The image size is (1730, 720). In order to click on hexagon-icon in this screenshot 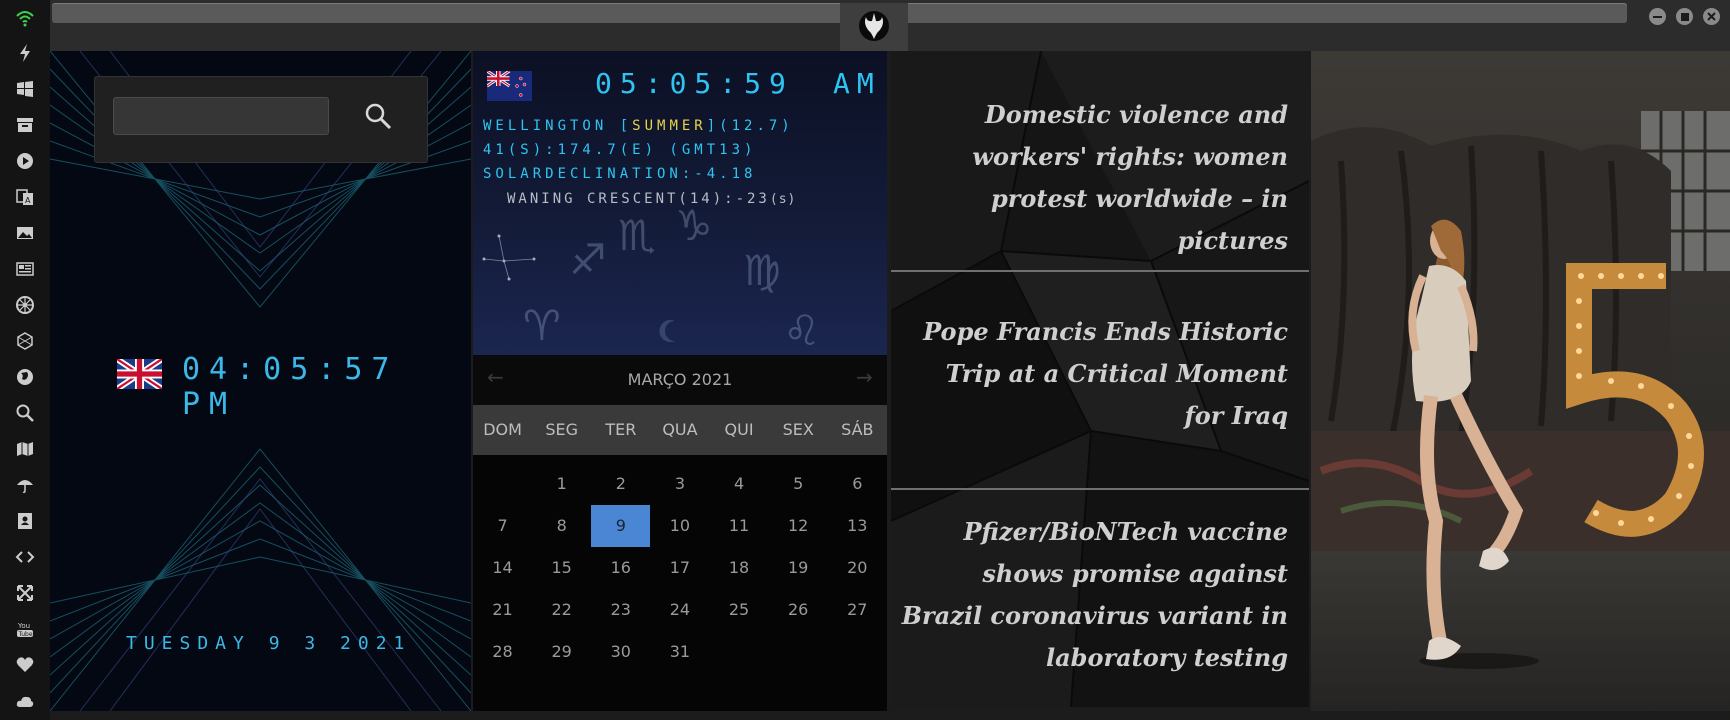, I will do `click(25, 341)`.